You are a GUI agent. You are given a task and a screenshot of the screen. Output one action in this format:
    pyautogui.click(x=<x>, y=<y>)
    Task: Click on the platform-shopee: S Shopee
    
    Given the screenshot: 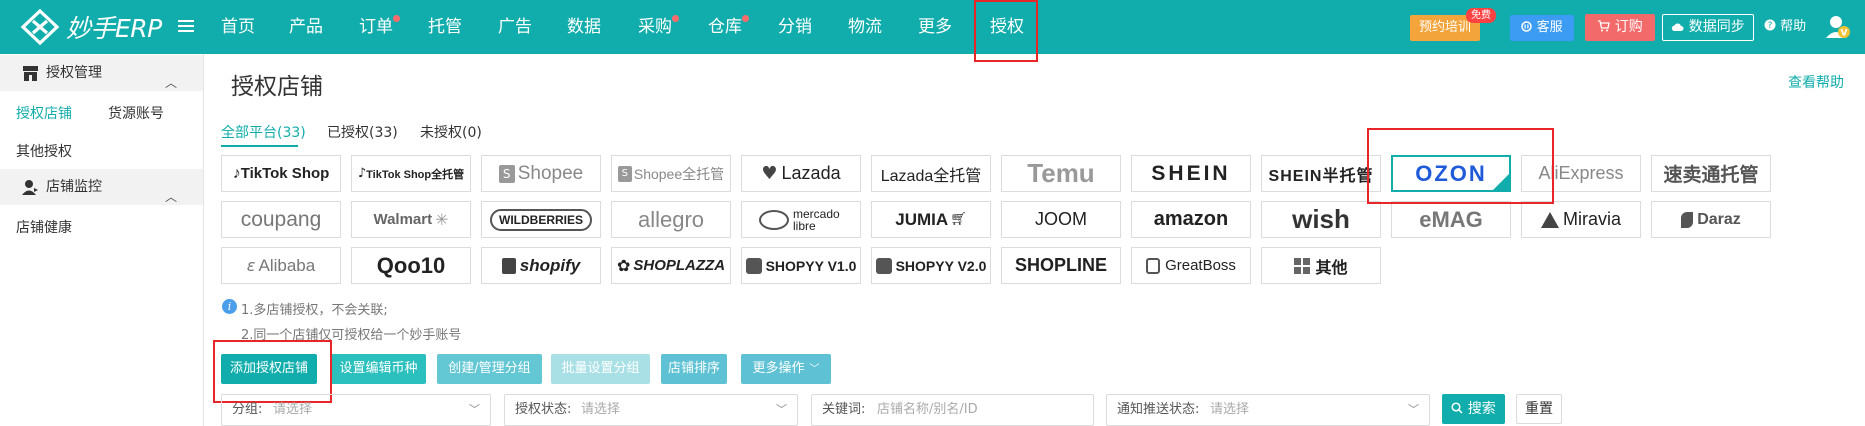 What is the action you would take?
    pyautogui.click(x=541, y=173)
    